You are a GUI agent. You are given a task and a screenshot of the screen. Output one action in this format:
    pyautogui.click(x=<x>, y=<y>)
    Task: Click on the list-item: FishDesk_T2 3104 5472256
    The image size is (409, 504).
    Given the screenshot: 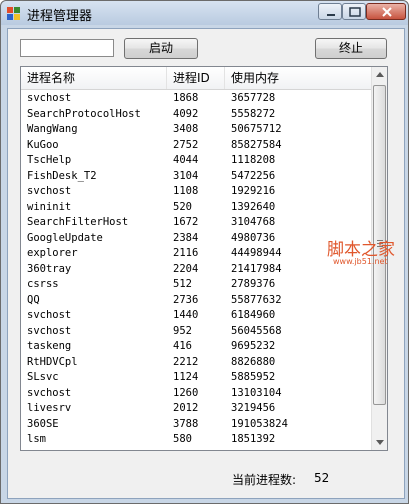 What is the action you would take?
    pyautogui.click(x=196, y=177)
    